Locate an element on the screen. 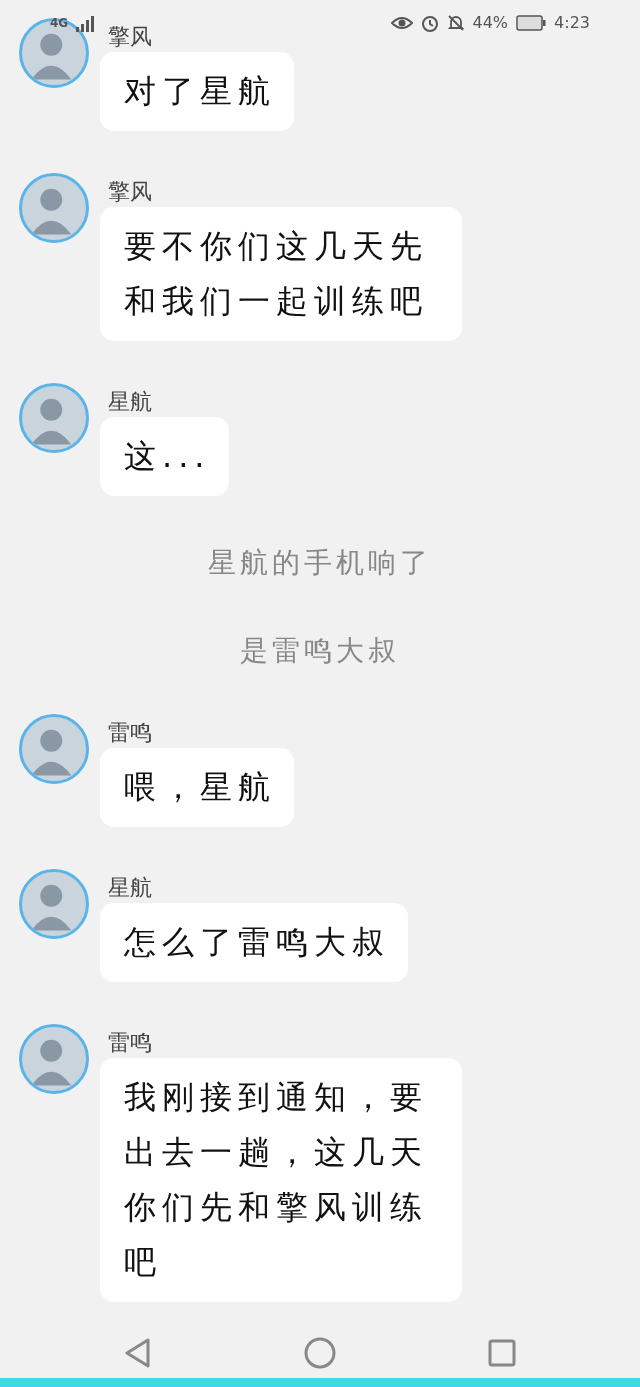 This screenshot has height=1387, width=640. battery-icon is located at coordinates (531, 23).